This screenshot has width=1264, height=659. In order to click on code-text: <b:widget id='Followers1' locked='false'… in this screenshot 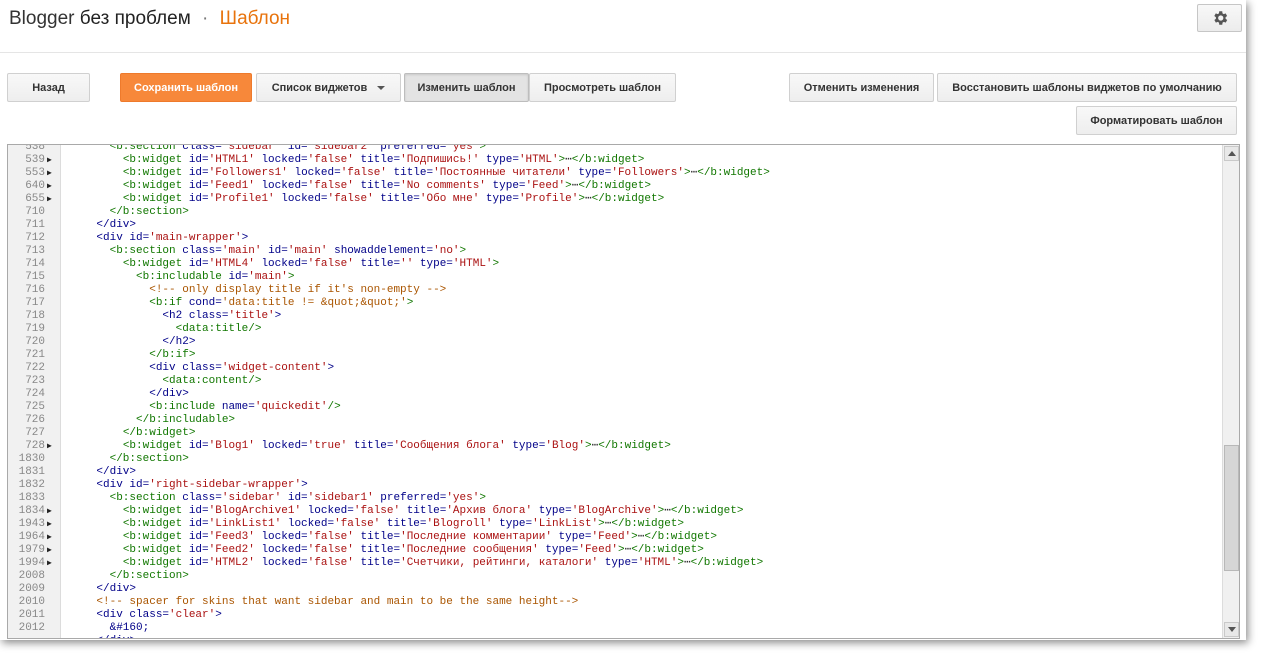, I will do `click(446, 173)`.